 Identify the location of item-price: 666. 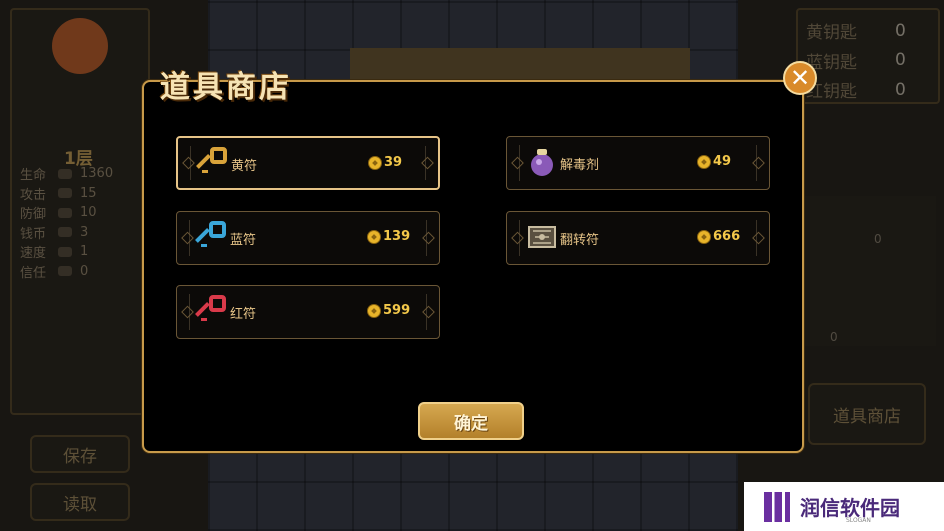
(718, 236).